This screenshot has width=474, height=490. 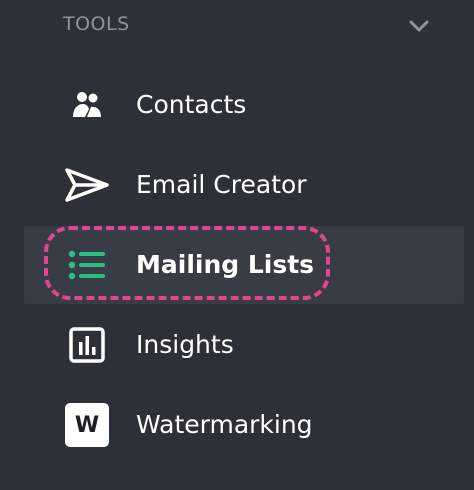 I want to click on tools-section-header: TOOLS, so click(x=237, y=26).